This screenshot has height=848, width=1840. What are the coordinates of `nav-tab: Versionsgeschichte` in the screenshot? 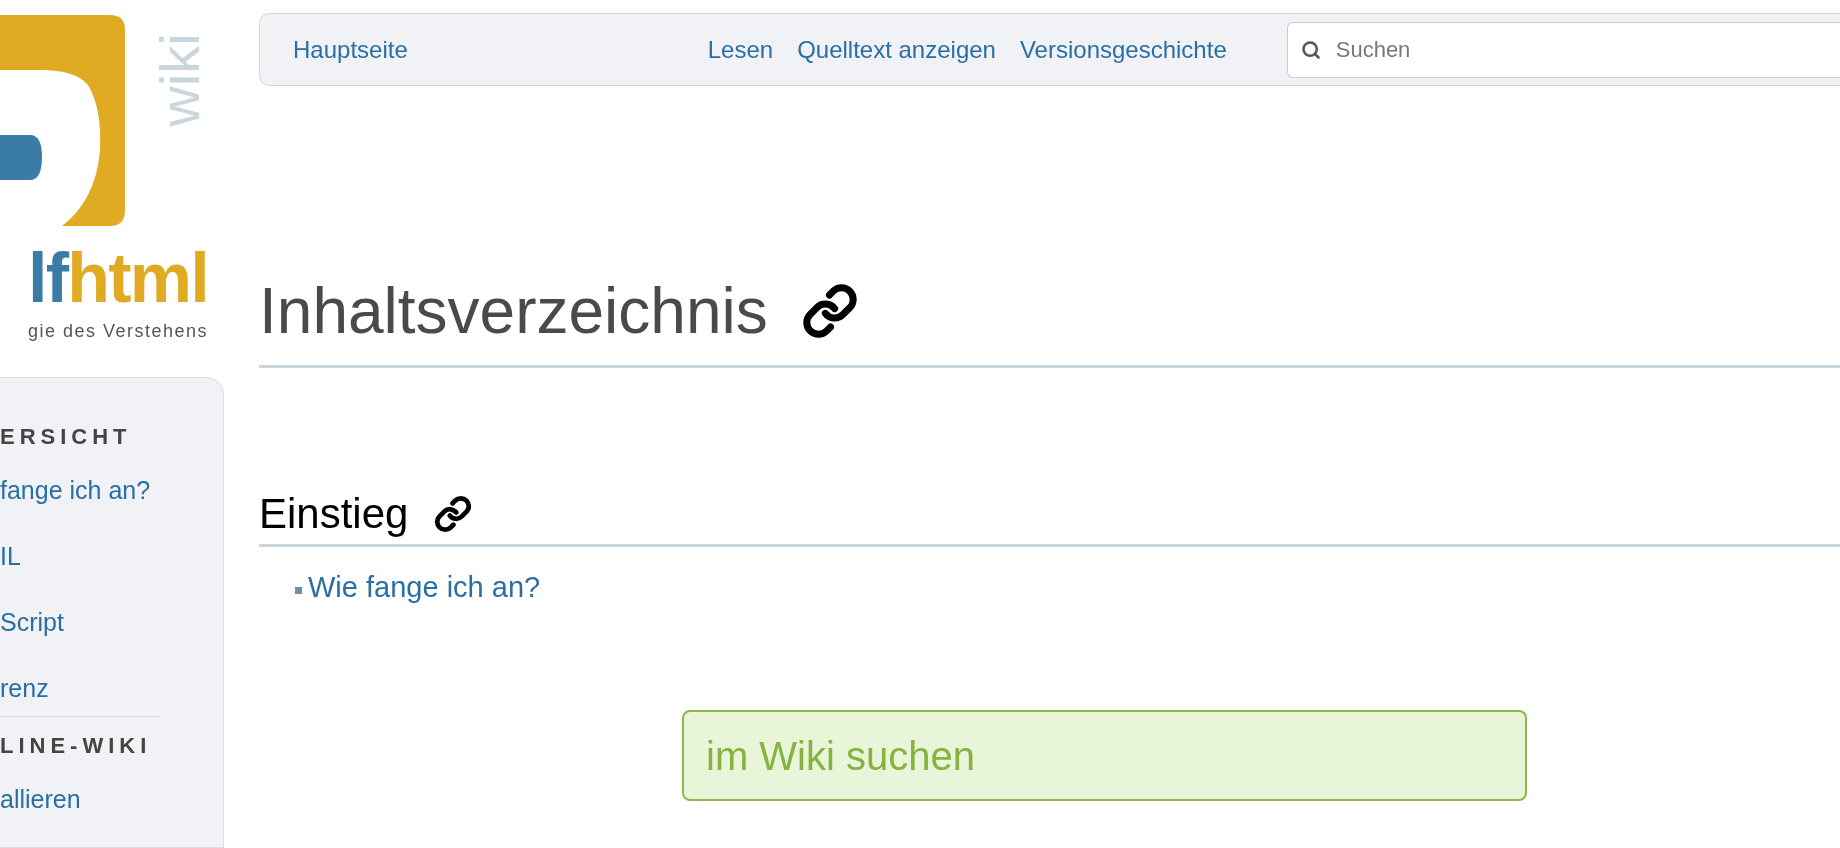 It's located at (1123, 49).